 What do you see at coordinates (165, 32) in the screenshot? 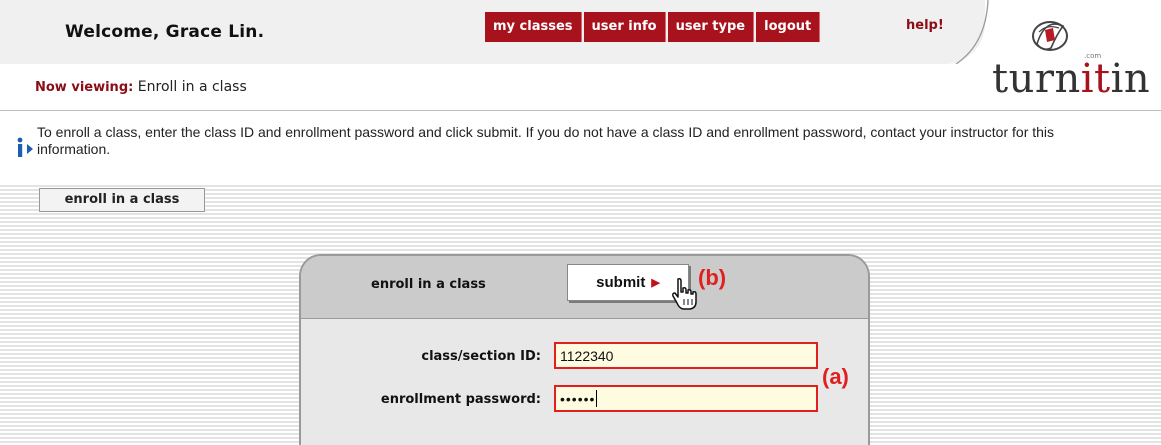
I see `welcome-message: Welcome, Grace Lin.` at bounding box center [165, 32].